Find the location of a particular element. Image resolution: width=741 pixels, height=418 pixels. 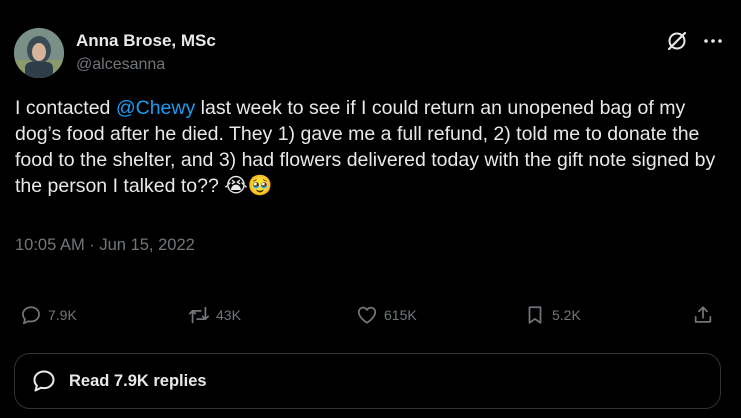

action-bar: 7.9K 43K 615K 5.2K is located at coordinates (370, 315).